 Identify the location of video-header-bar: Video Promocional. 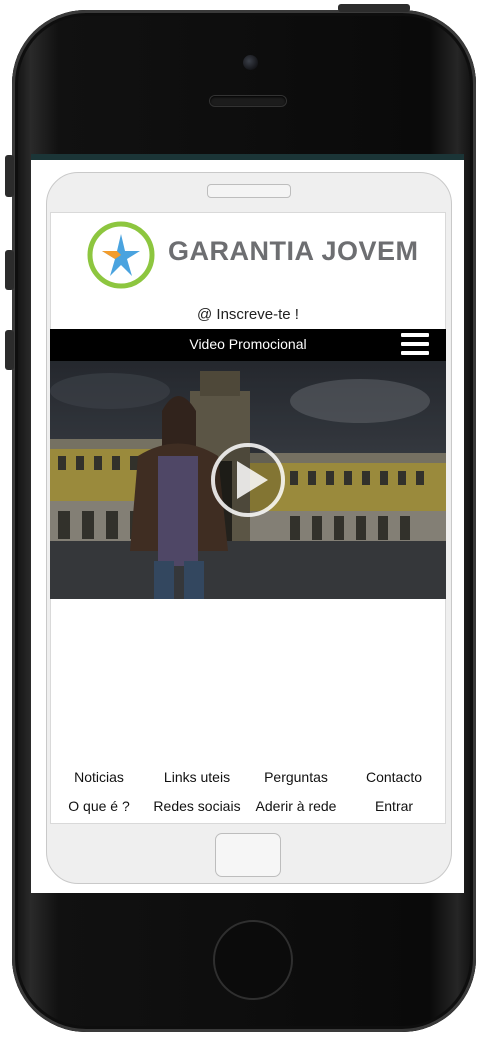
(248, 345).